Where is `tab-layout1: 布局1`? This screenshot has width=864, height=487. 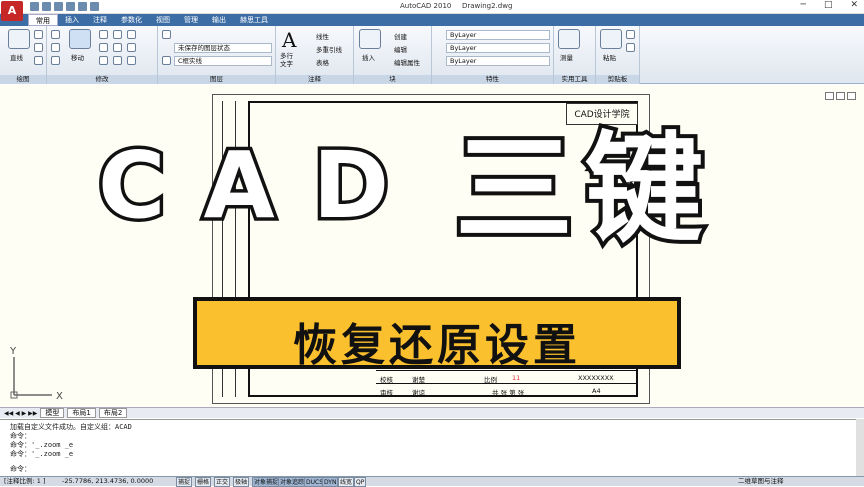 tab-layout1: 布局1 is located at coordinates (81, 413).